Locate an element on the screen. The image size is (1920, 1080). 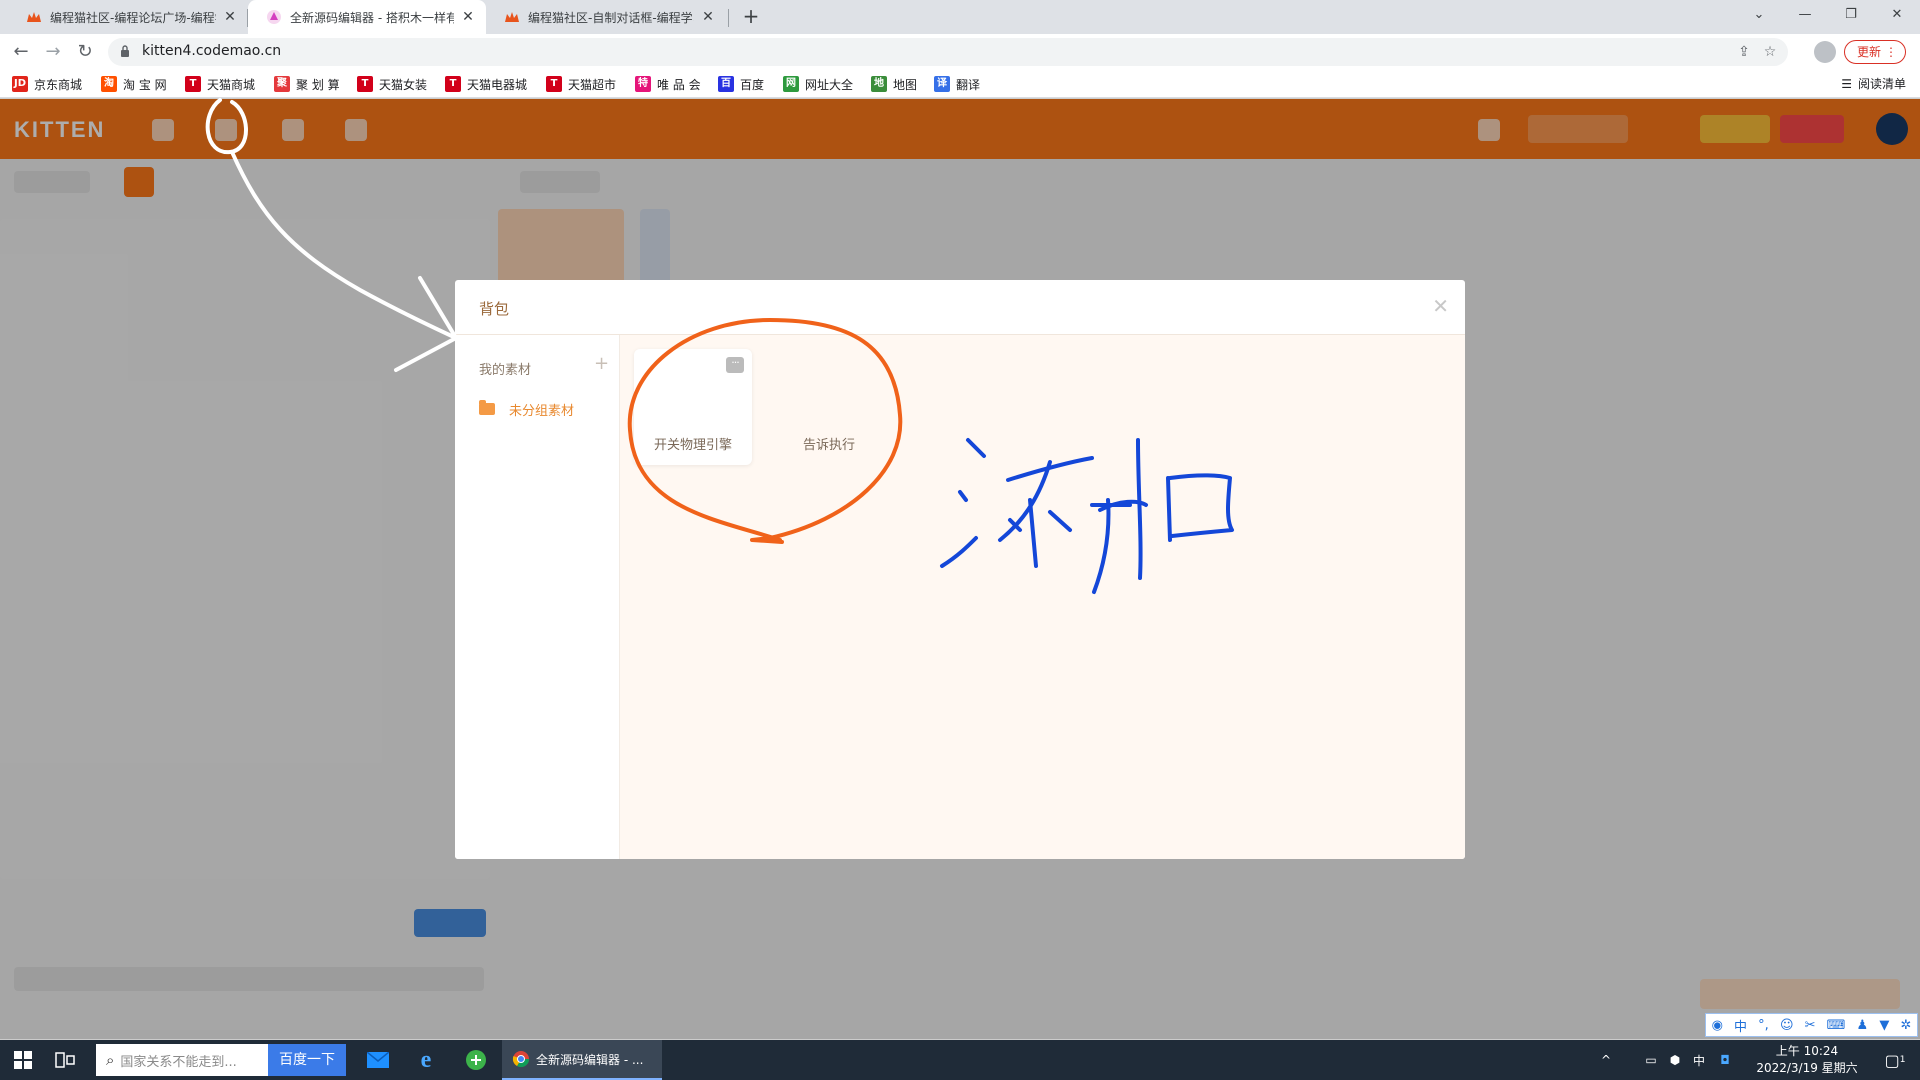
url-text: kitten4.codemao.cn is located at coordinates (212, 51).